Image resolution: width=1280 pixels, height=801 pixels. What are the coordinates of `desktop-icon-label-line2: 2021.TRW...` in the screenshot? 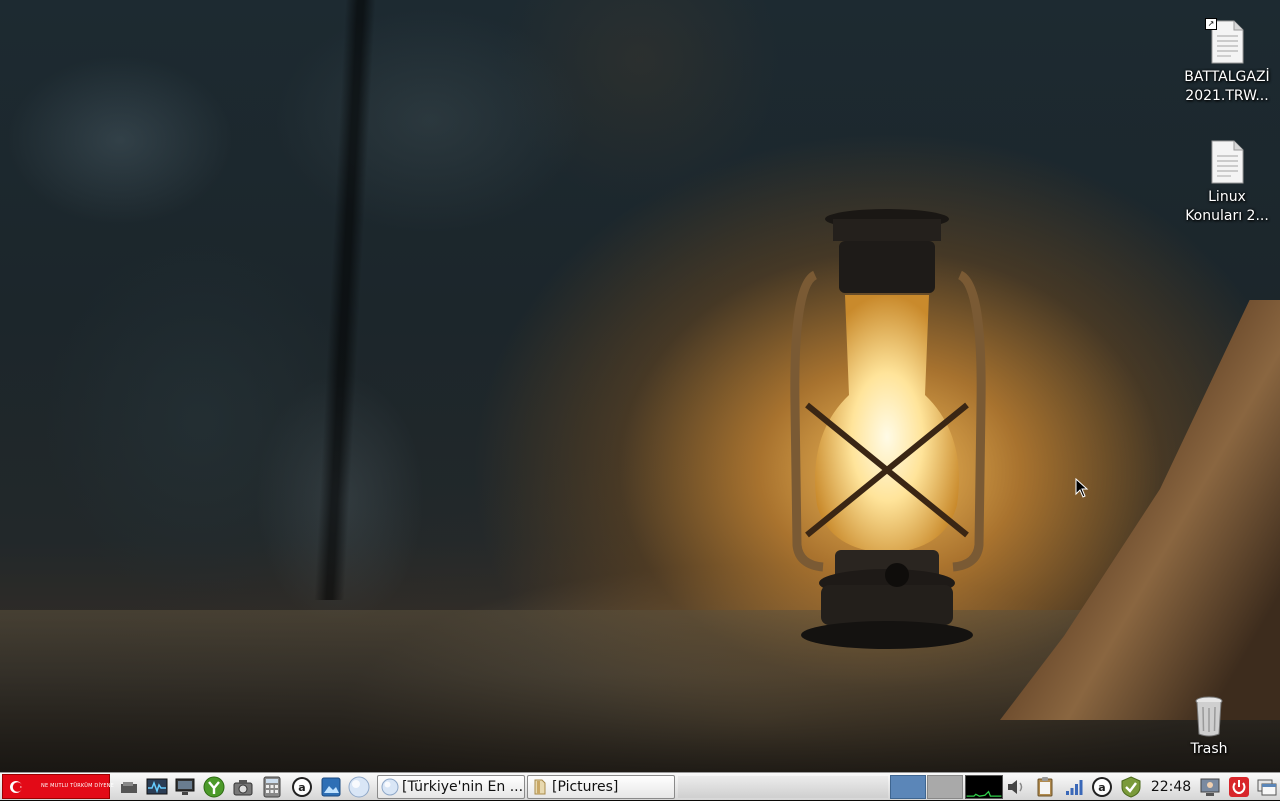 It's located at (1227, 96).